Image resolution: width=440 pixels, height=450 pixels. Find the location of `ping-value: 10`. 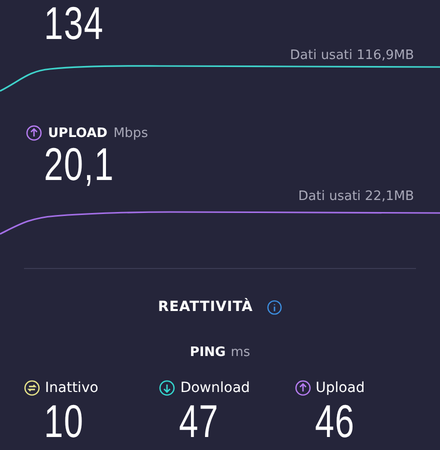

ping-value: 10 is located at coordinates (64, 421).